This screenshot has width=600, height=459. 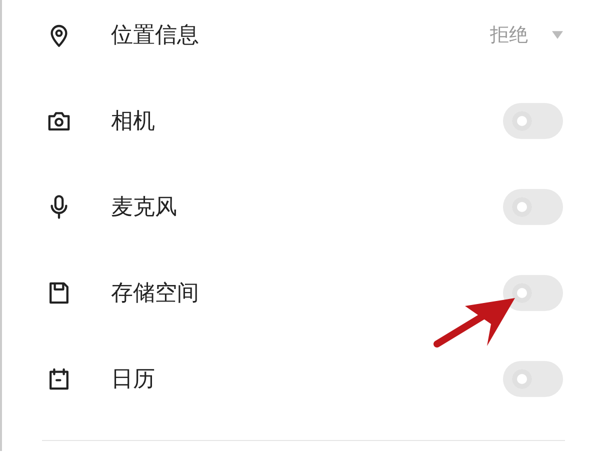 What do you see at coordinates (526, 35) in the screenshot?
I see `permission-dropdown: 拒绝` at bounding box center [526, 35].